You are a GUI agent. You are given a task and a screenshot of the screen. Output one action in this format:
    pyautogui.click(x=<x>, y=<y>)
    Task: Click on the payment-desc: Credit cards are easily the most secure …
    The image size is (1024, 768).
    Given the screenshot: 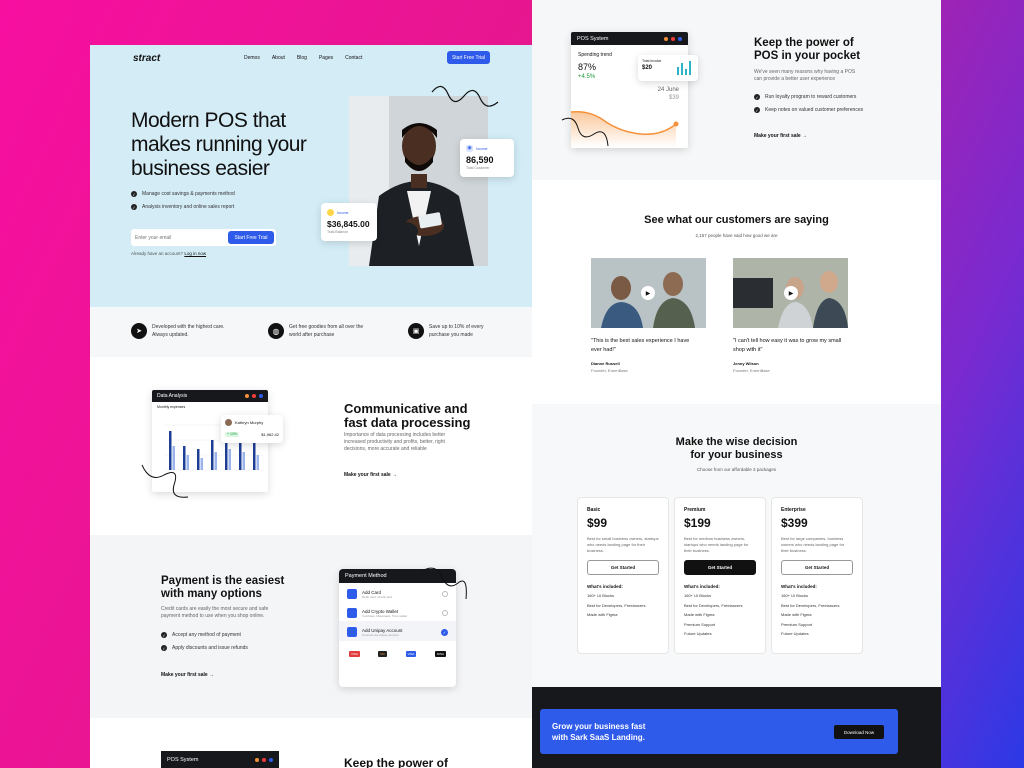 What is the action you would take?
    pyautogui.click(x=215, y=612)
    